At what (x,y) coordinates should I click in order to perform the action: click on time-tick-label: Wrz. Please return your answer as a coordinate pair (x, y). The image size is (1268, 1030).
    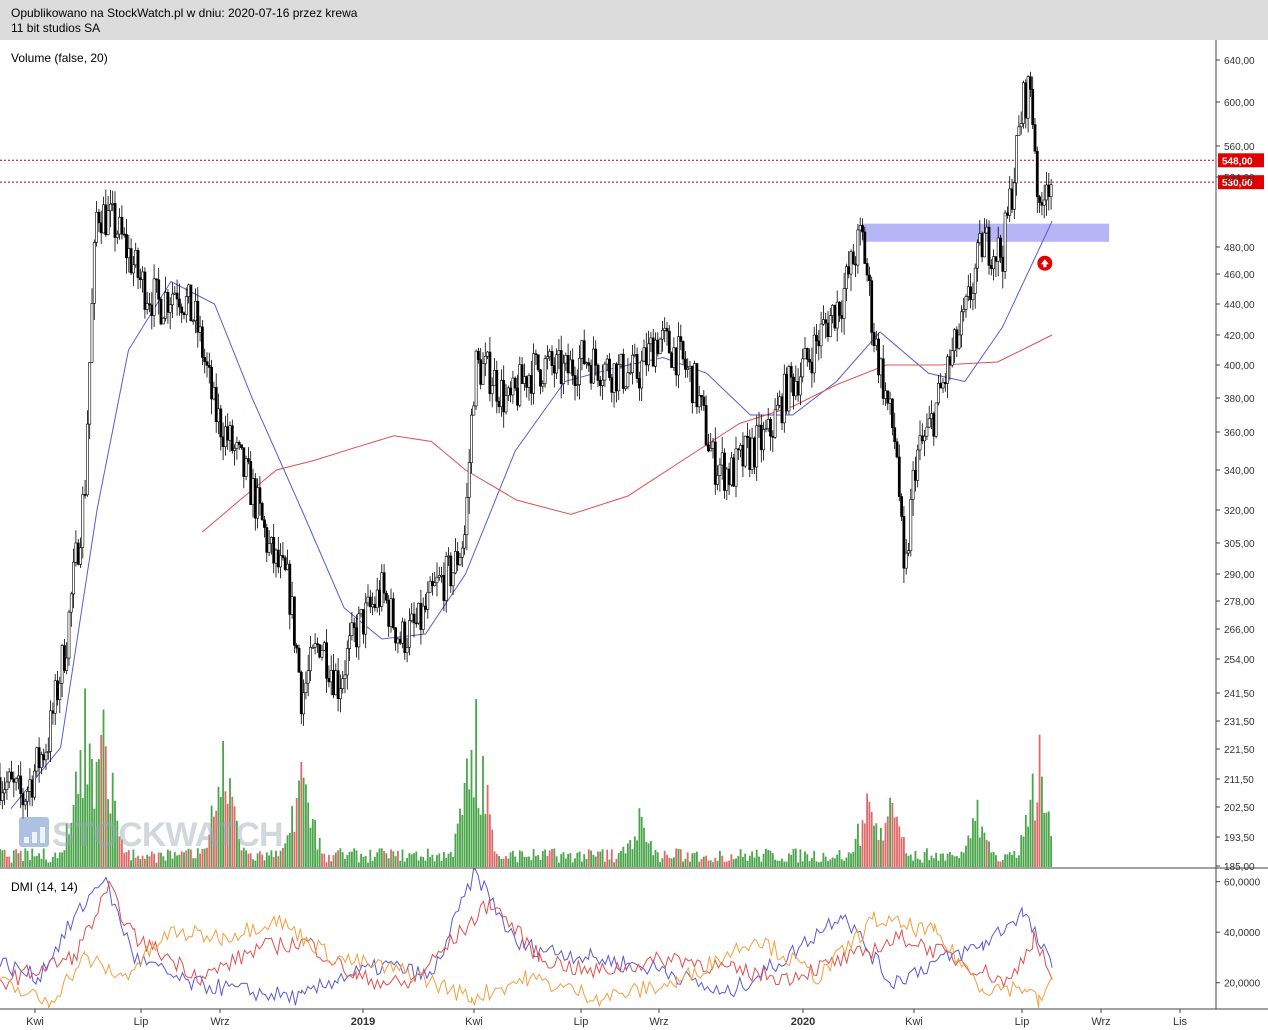
    Looking at the image, I should click on (658, 1022).